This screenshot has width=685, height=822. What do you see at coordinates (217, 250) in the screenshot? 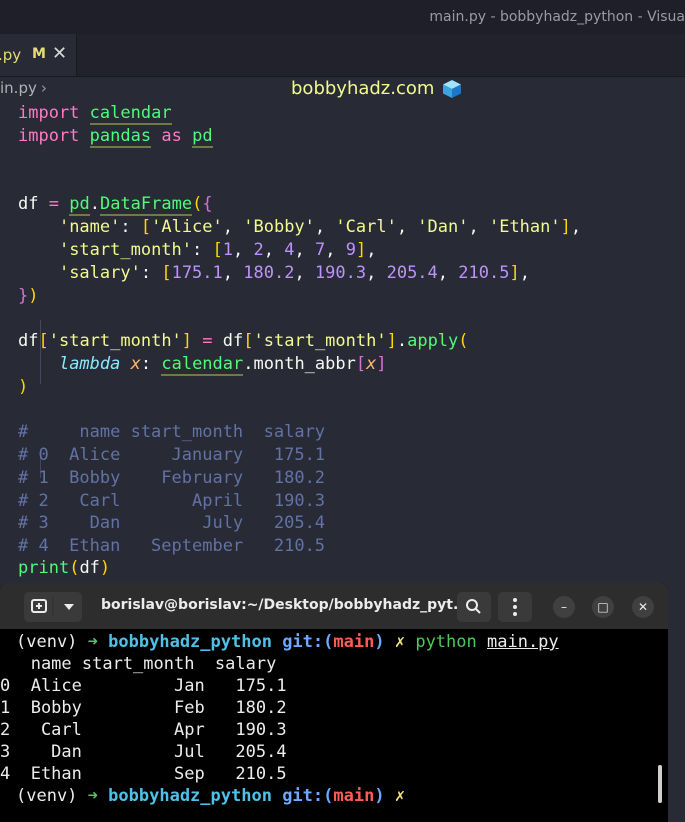
I see `code-line: 'start_month': [1, 2, 4, 7, 9],` at bounding box center [217, 250].